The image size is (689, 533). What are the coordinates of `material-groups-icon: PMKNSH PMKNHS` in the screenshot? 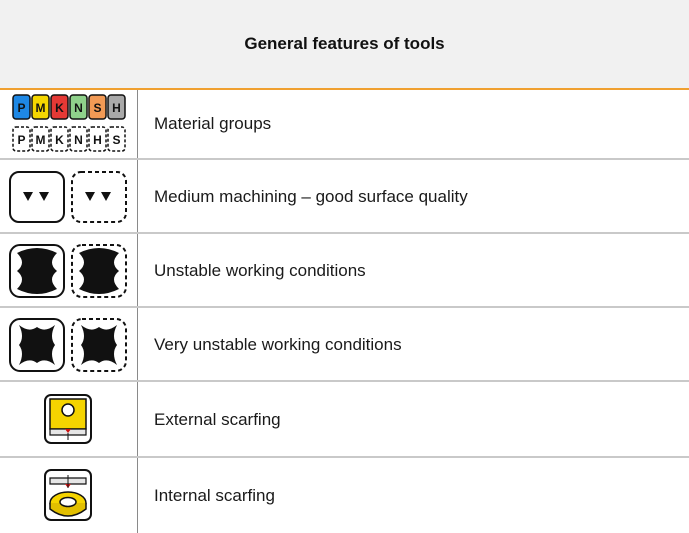 It's located at (68, 123).